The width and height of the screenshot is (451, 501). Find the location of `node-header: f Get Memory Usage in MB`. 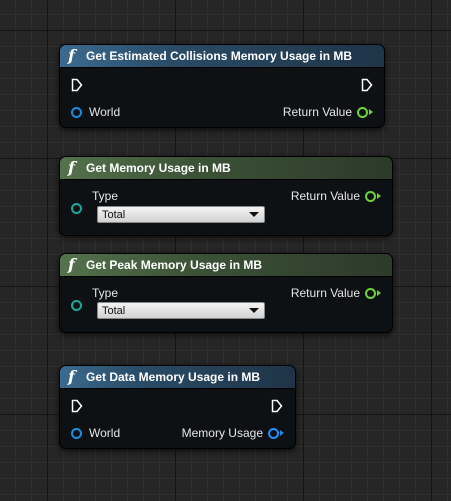

node-header: f Get Memory Usage in MB is located at coordinates (226, 168).